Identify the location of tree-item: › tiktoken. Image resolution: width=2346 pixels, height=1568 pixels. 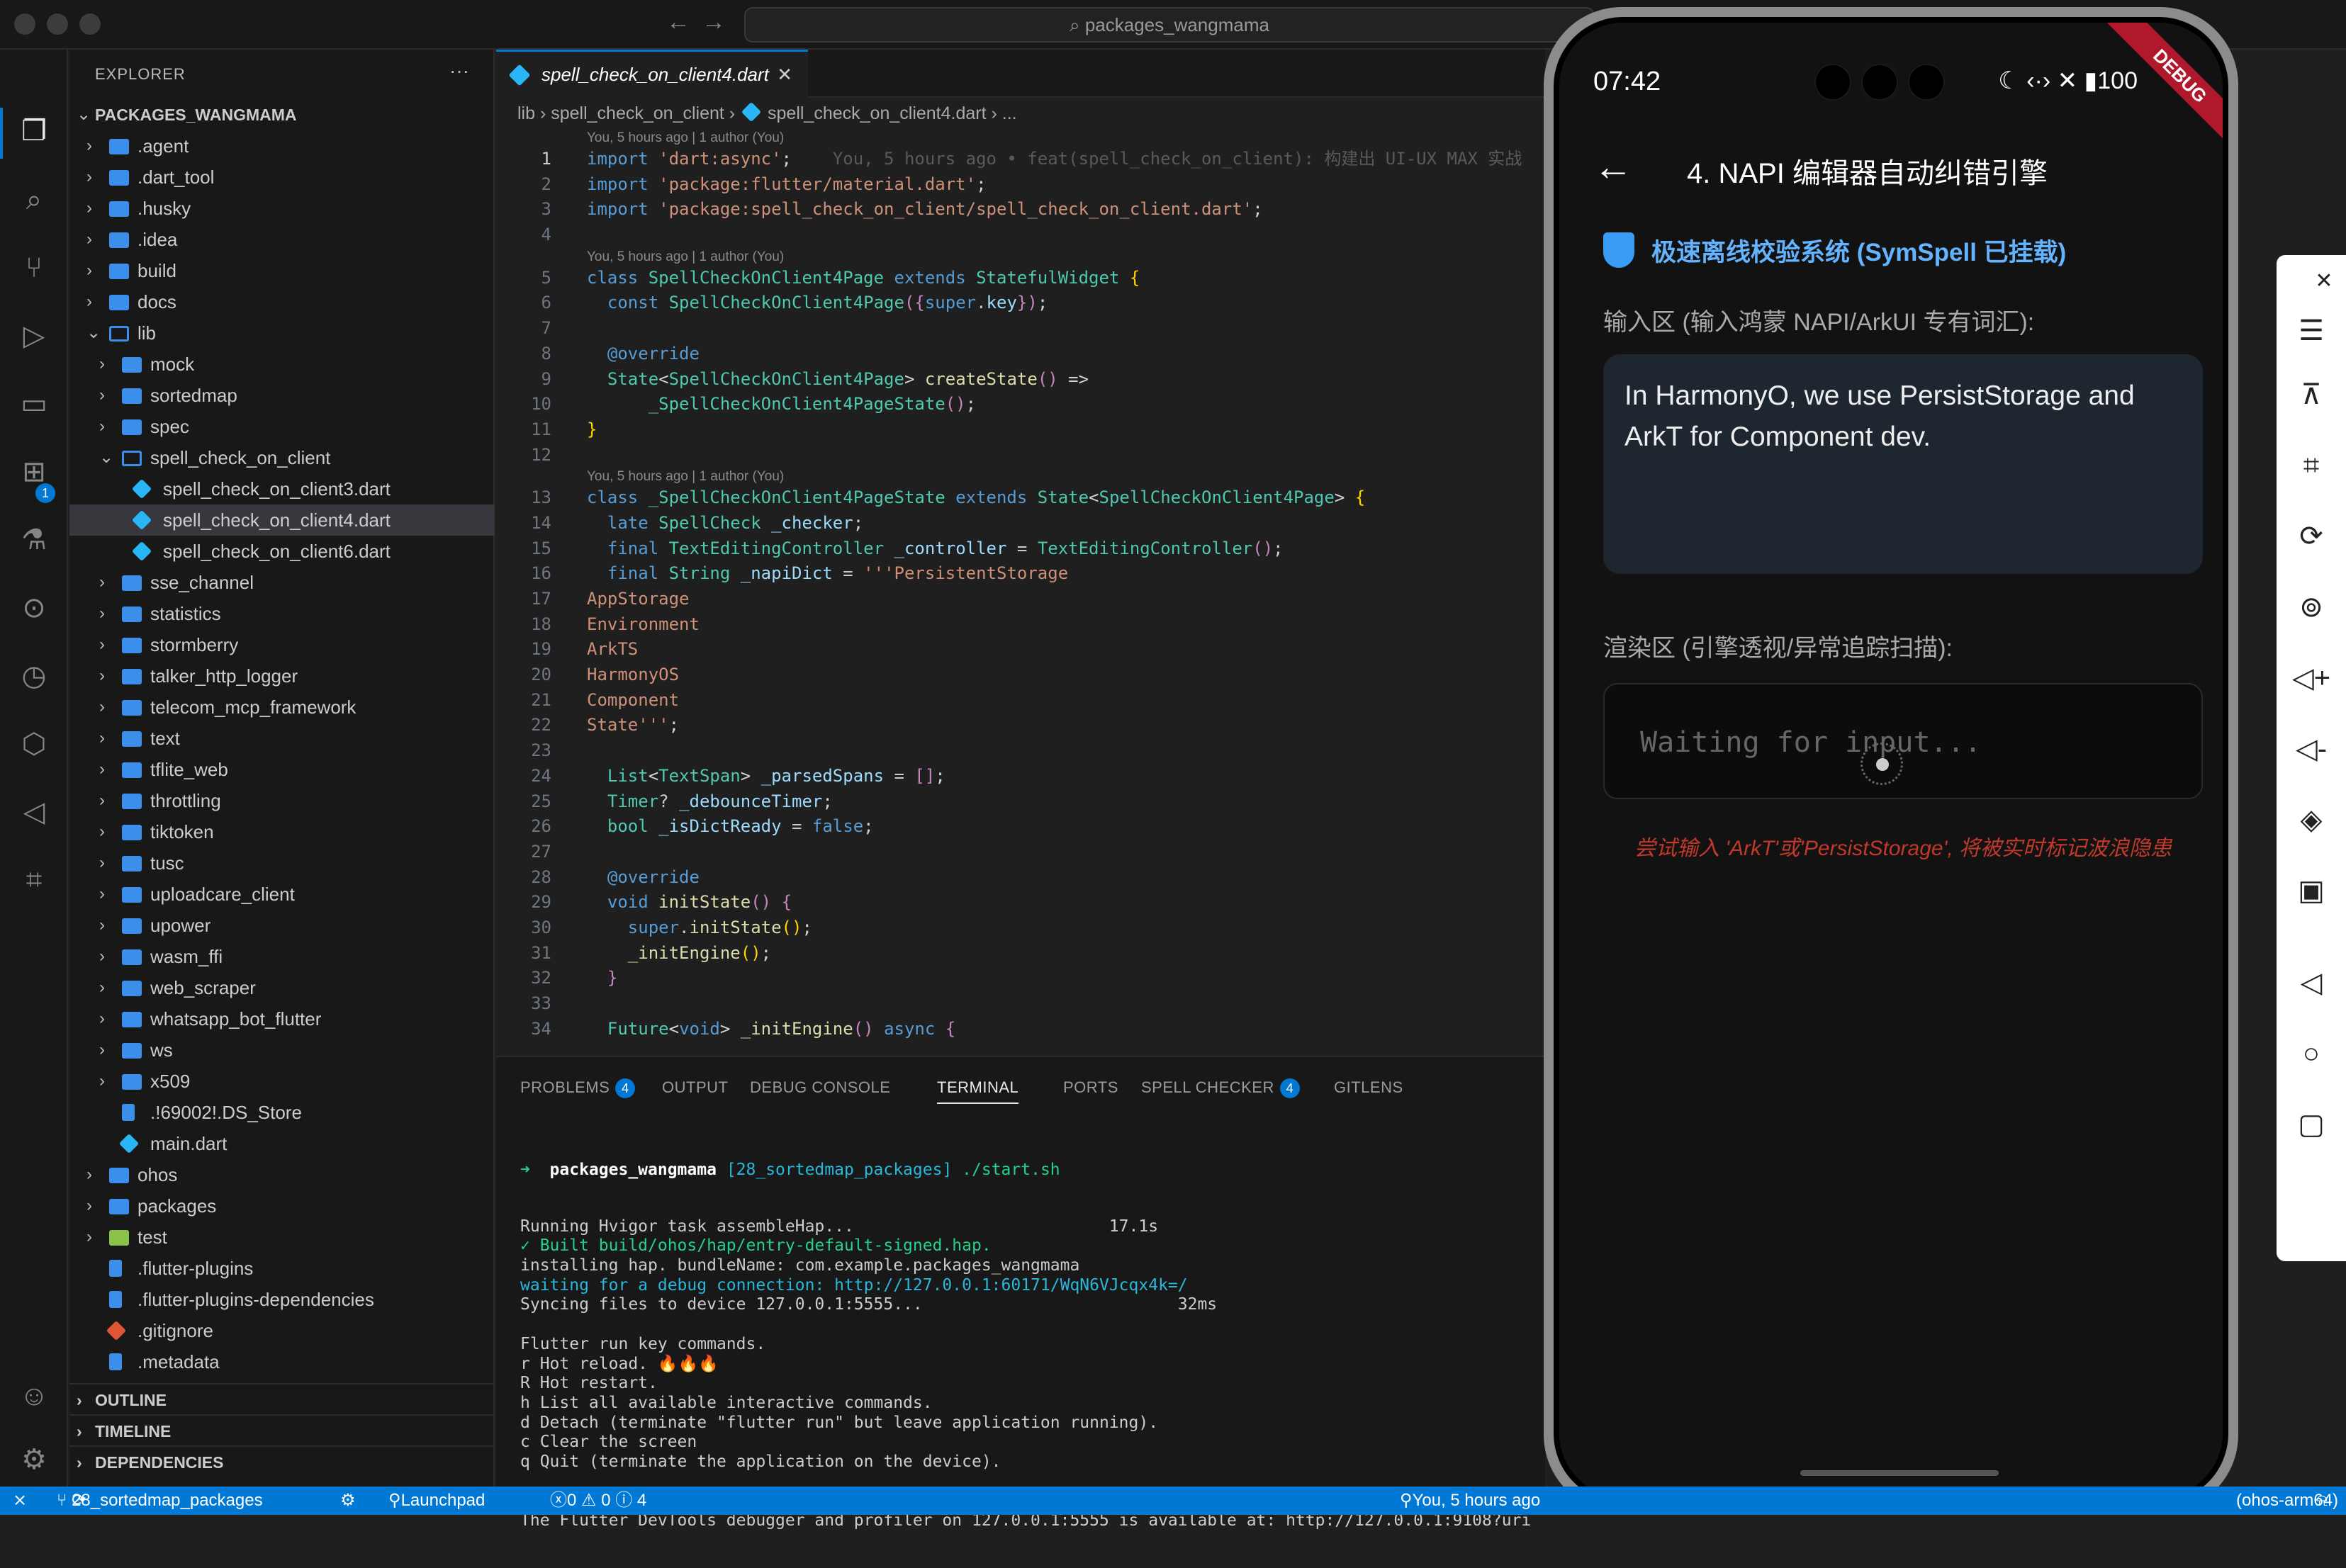
(282, 831).